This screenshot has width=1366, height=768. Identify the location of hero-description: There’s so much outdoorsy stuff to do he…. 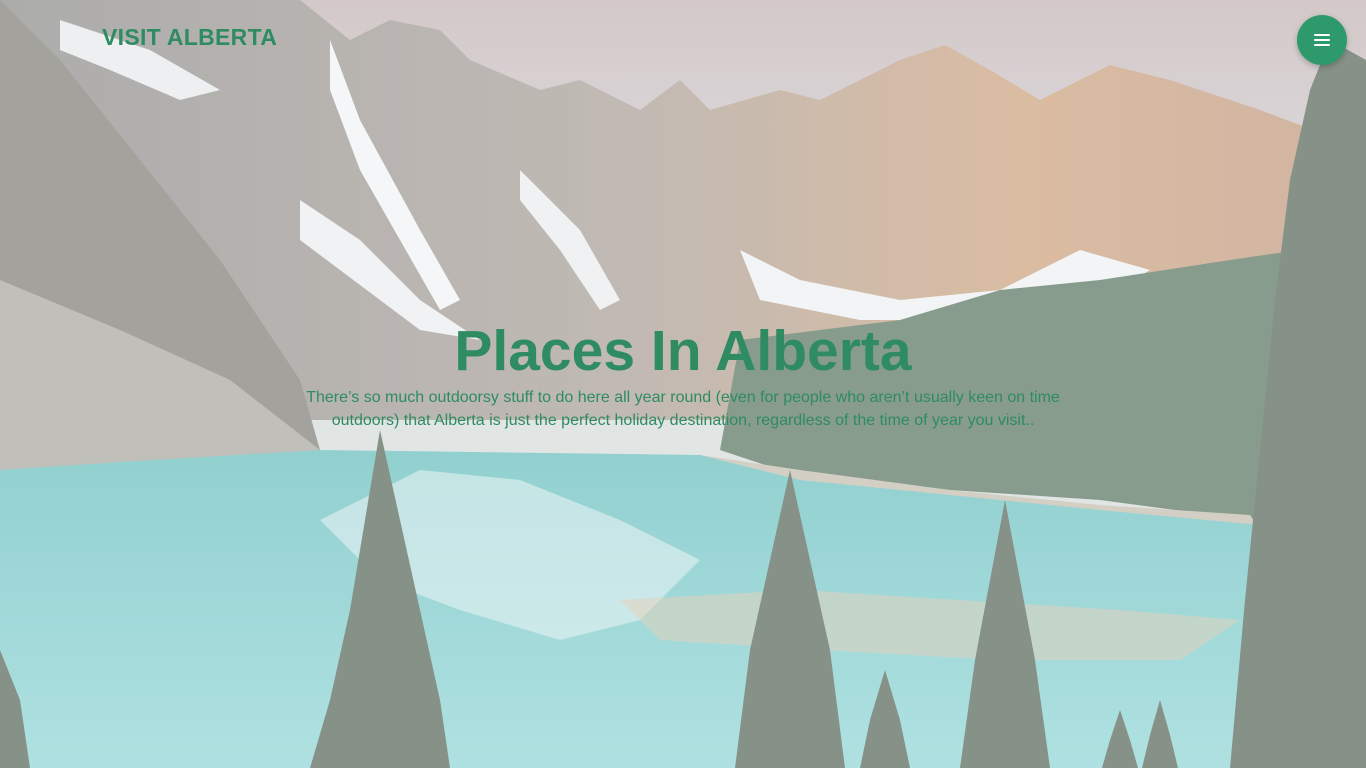
(683, 409).